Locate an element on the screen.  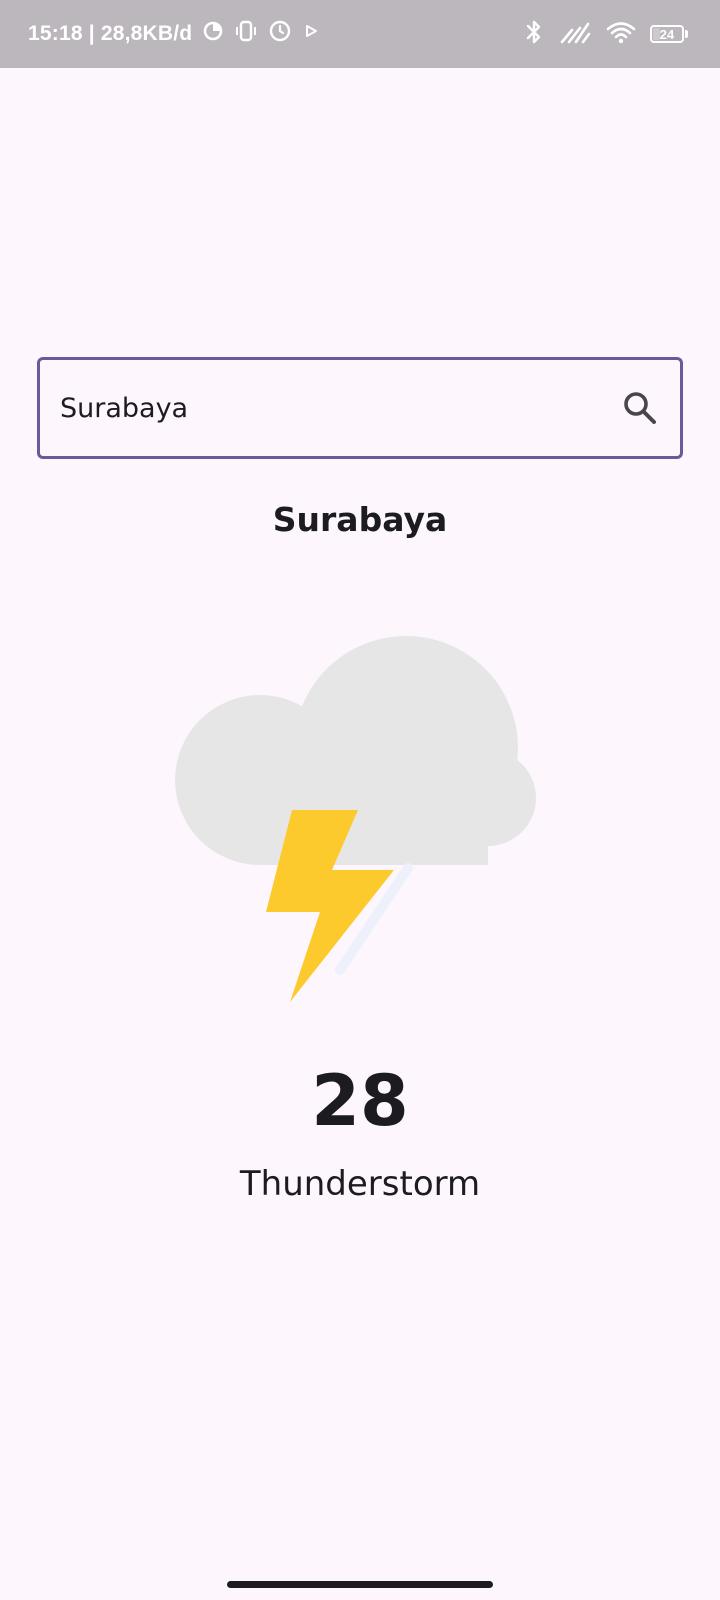
status-right: 24 is located at coordinates (606, 34).